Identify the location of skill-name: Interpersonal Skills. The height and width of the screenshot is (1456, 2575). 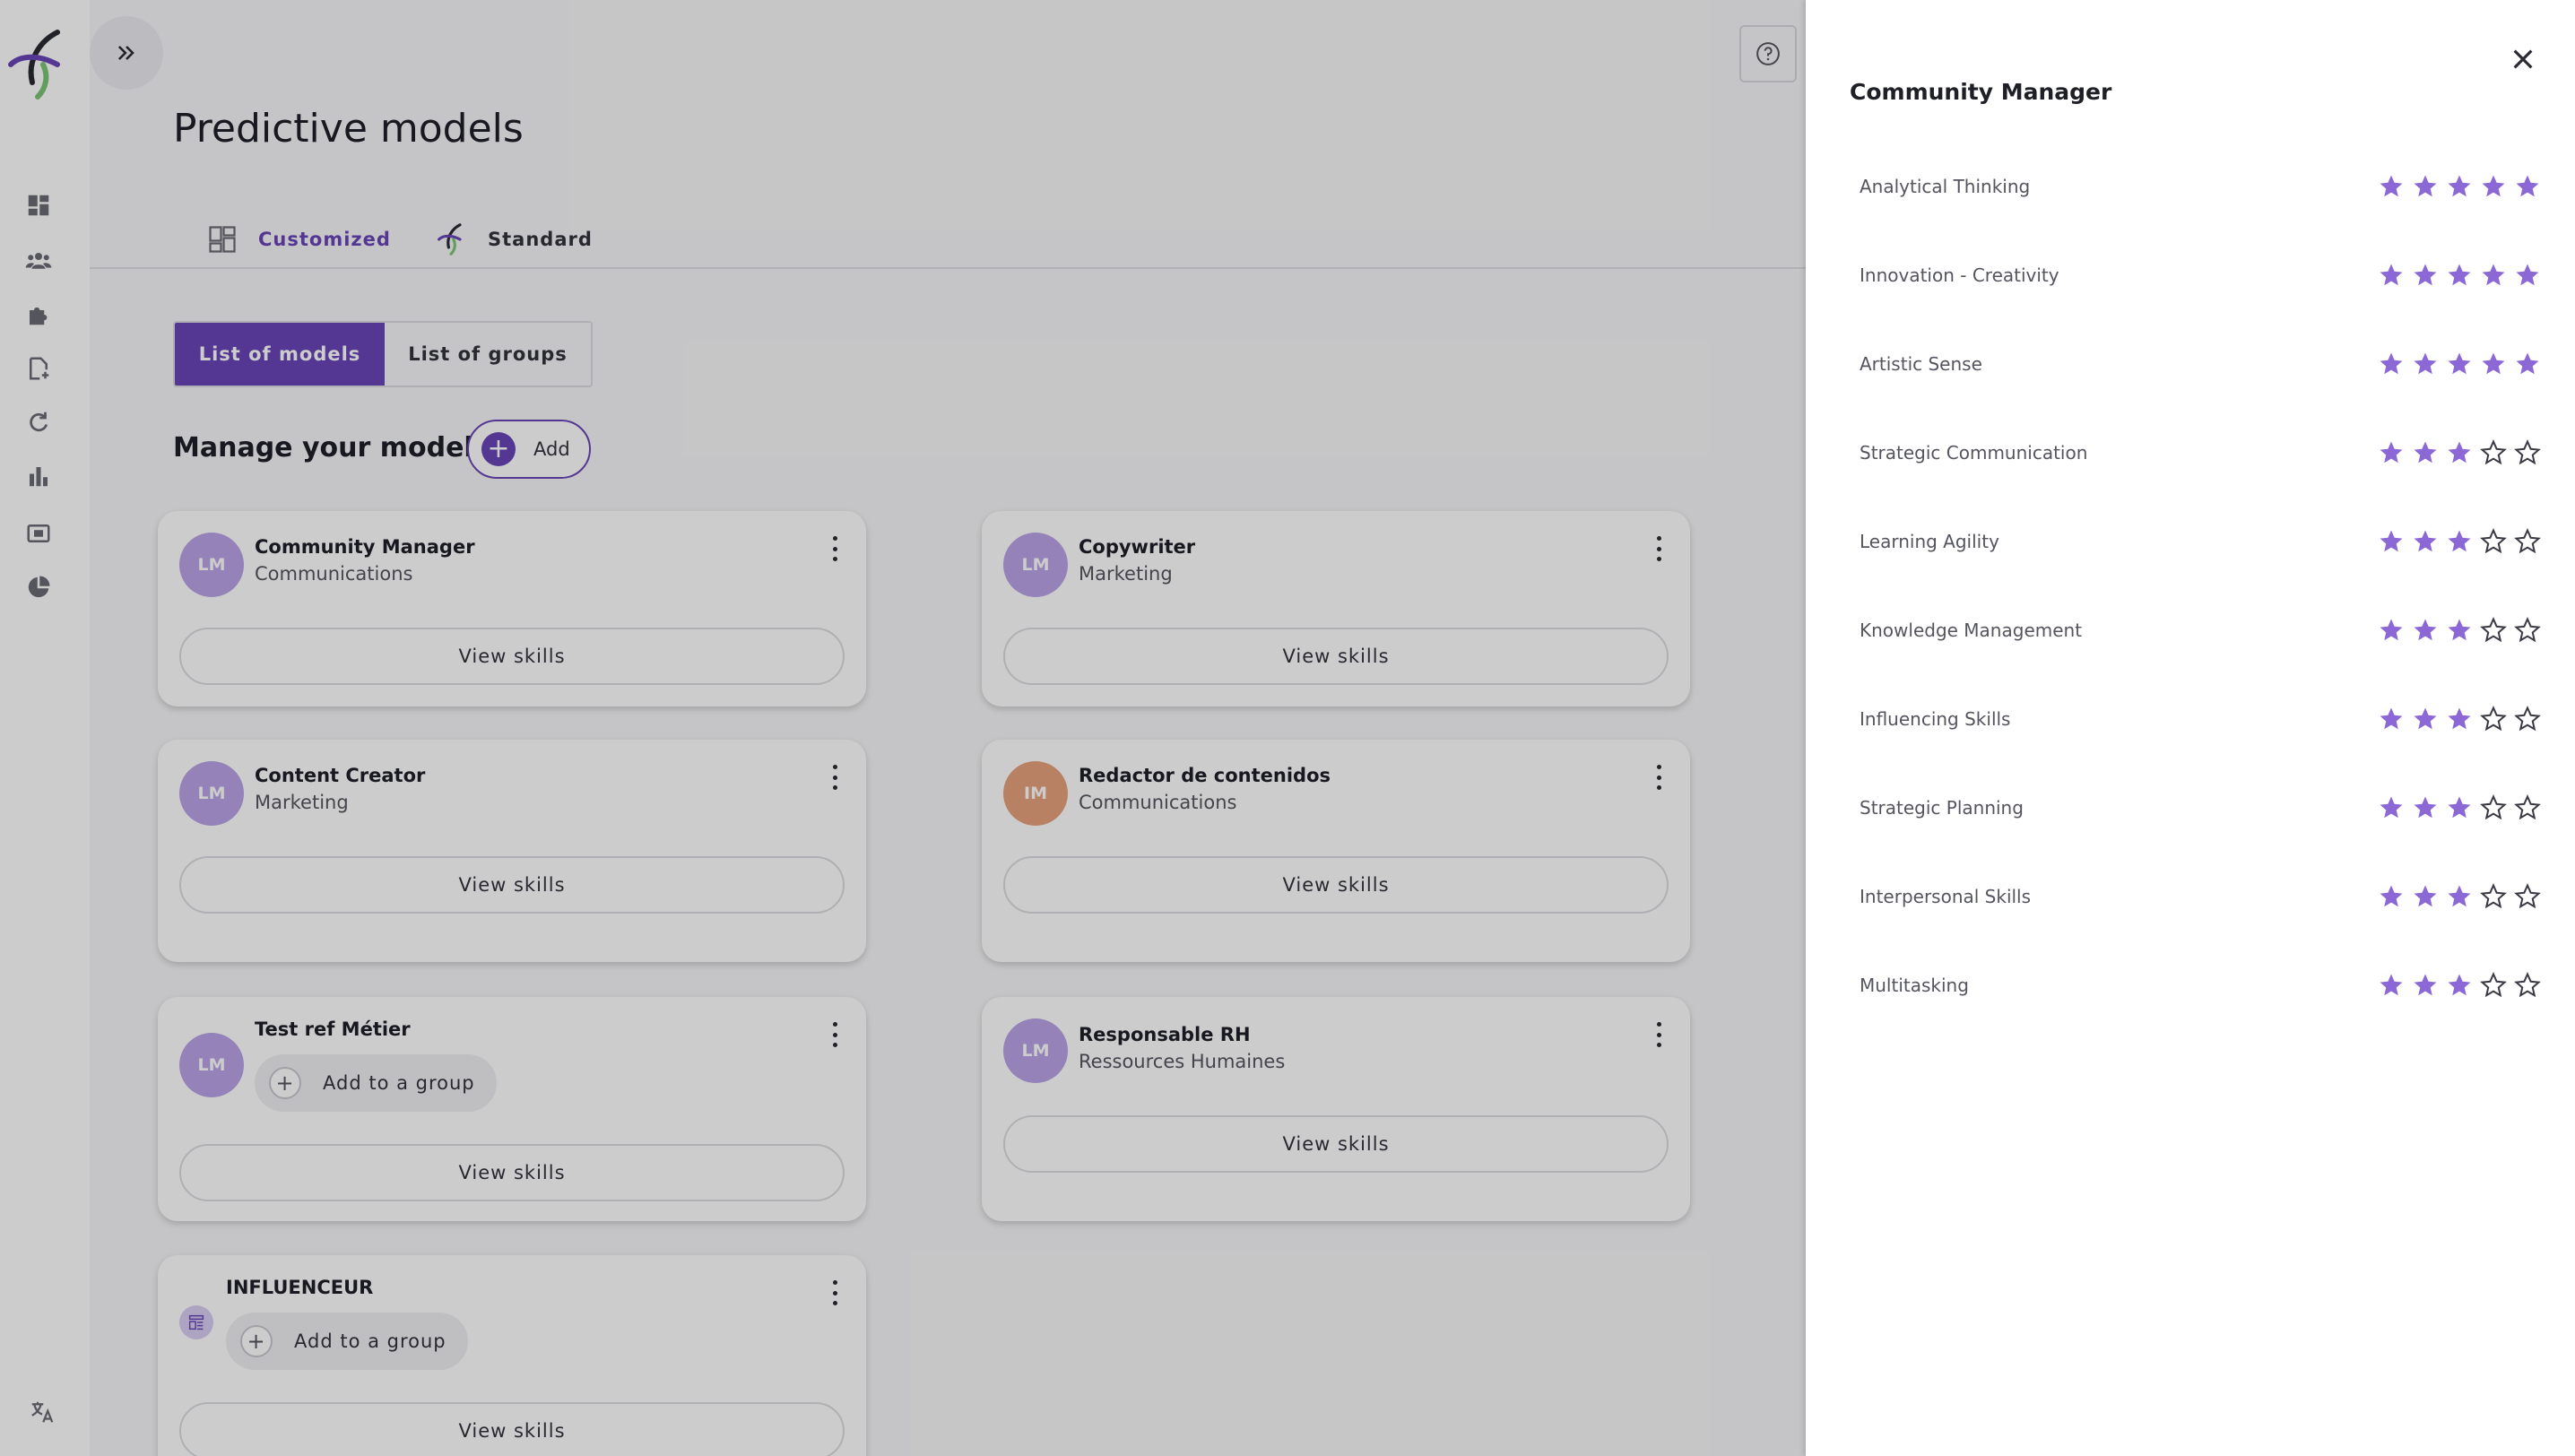
(1946, 896).